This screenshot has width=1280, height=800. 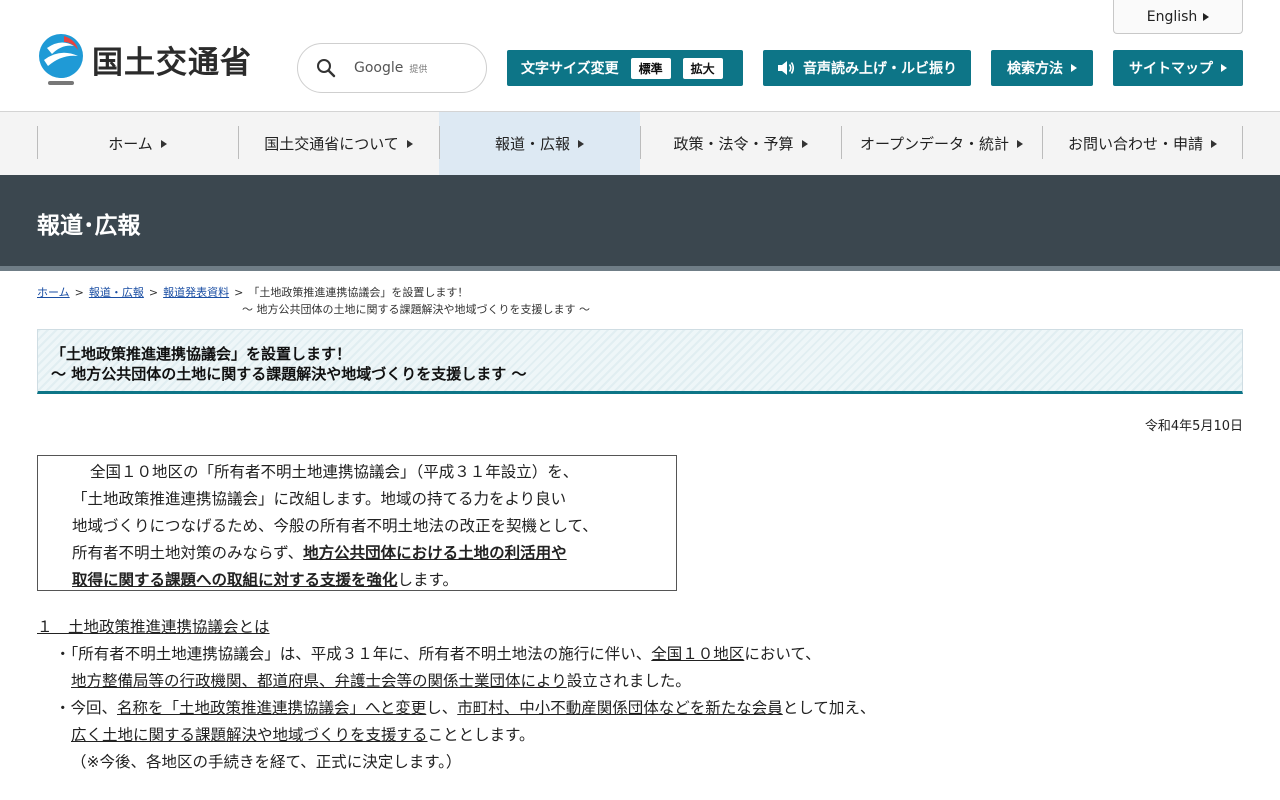 I want to click on section-banner: 報道･広報, so click(x=640, y=223).